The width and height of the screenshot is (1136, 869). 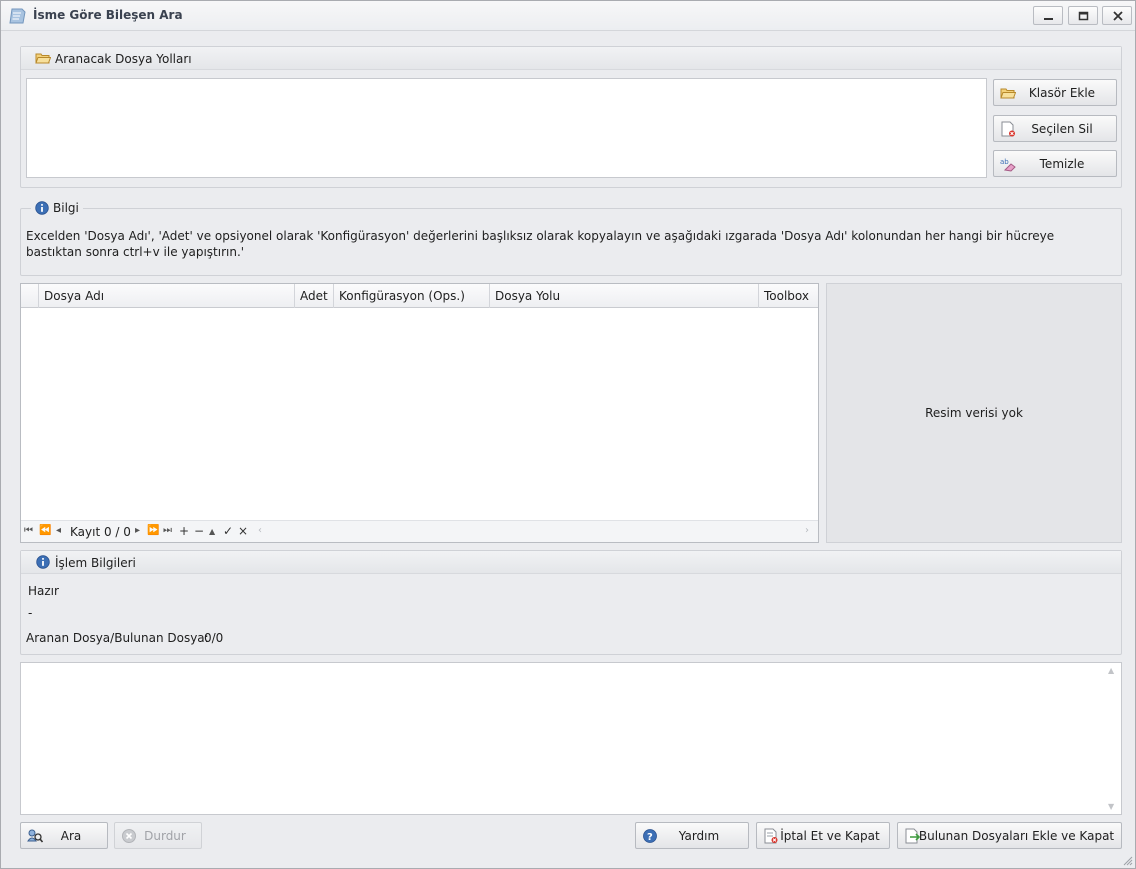 I want to click on add-record-icon: +, so click(x=184, y=531).